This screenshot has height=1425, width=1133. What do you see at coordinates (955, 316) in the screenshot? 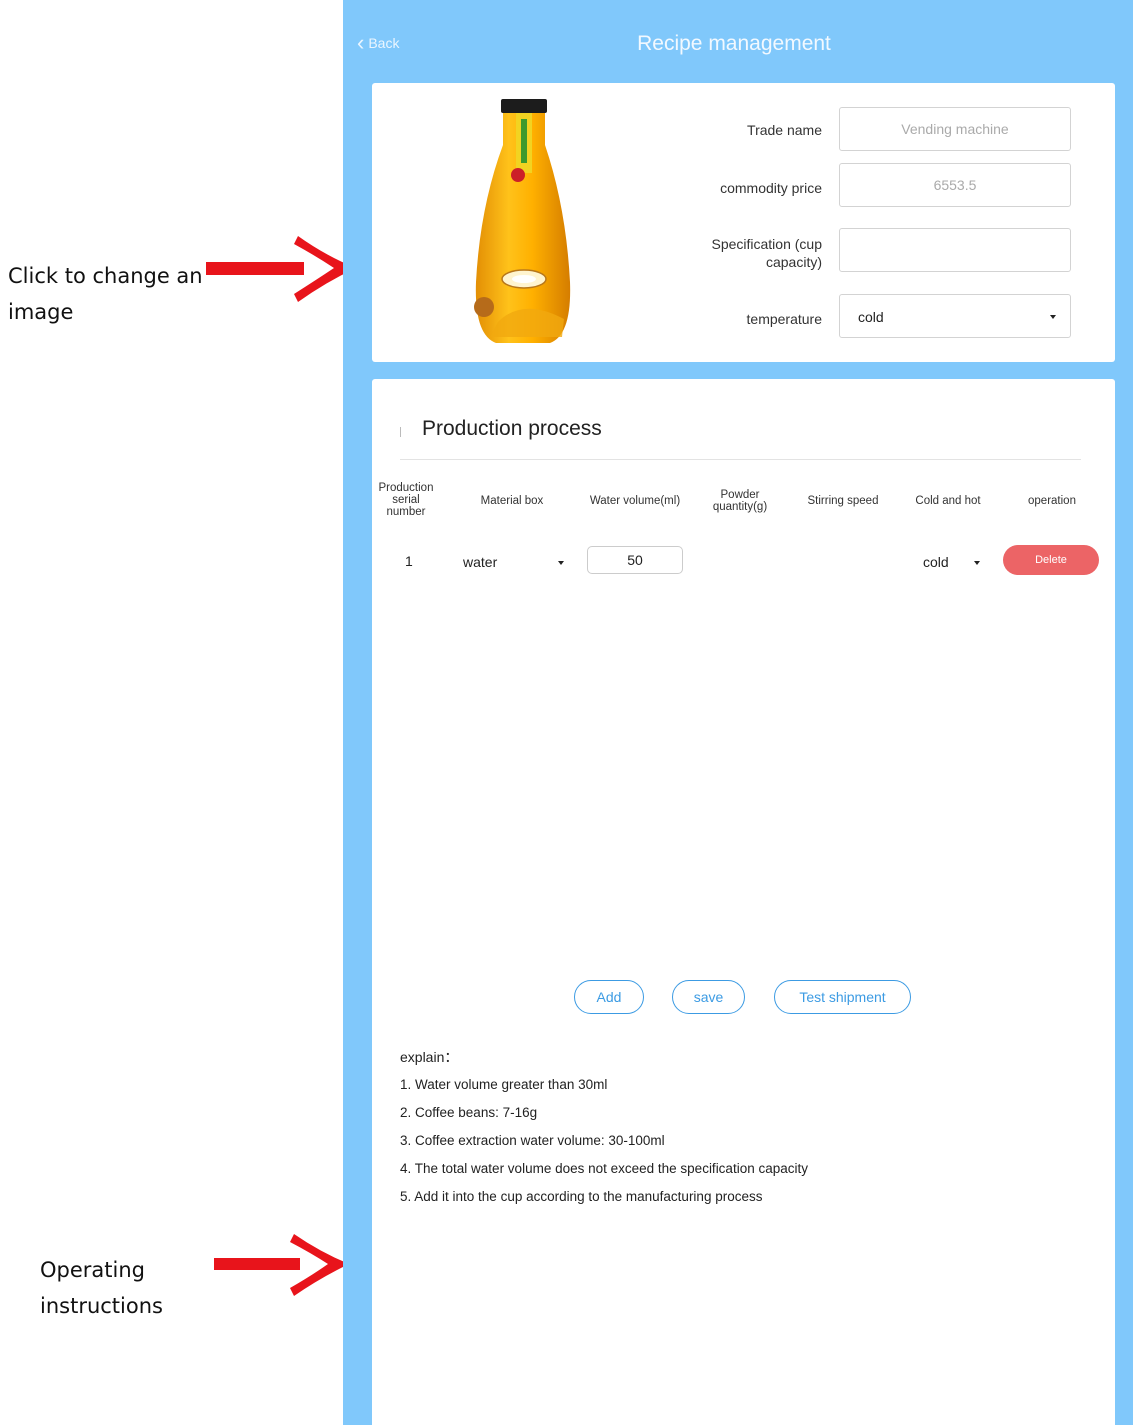
I see `temperature-select: cold` at bounding box center [955, 316].